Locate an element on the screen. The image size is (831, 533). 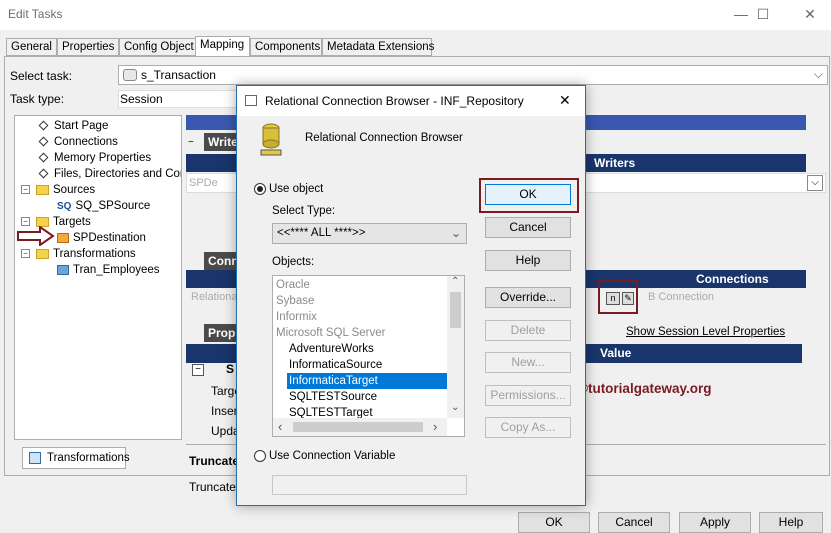
dialog-cancel-button: Cancel is located at coordinates (528, 227).